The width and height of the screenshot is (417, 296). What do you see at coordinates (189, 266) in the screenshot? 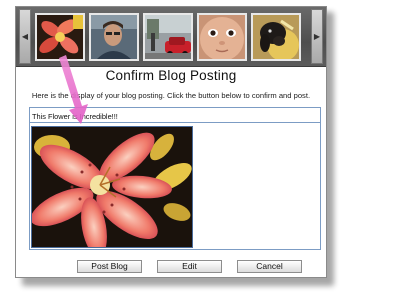
I see `edit-button: Edit` at bounding box center [189, 266].